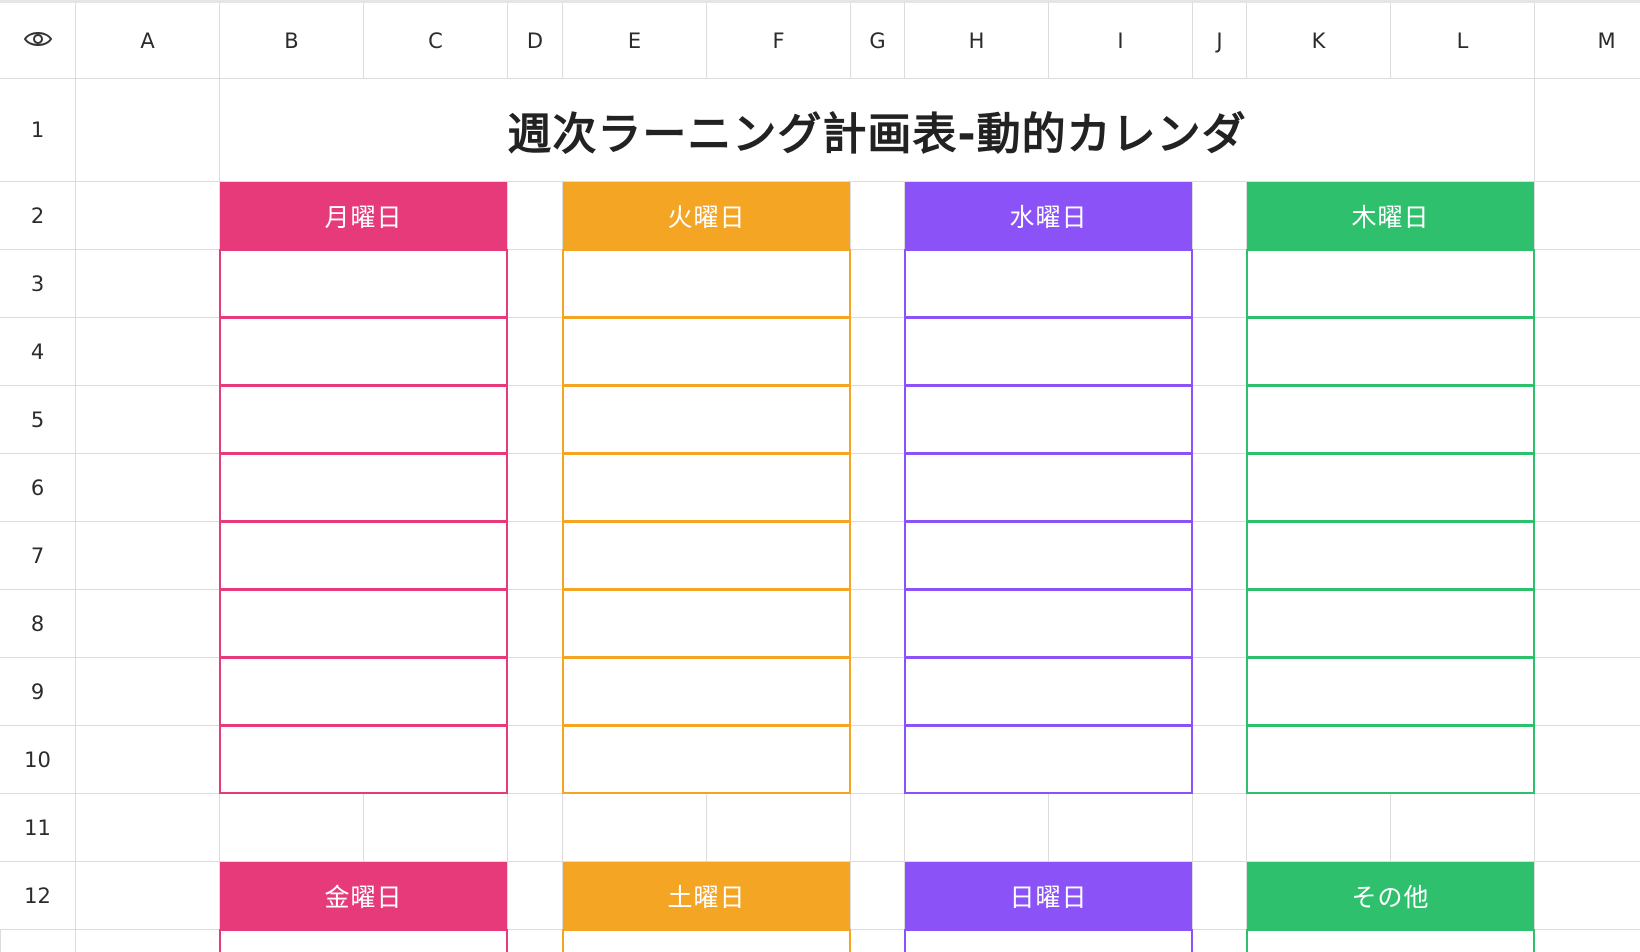 The image size is (1640, 952). What do you see at coordinates (37, 827) in the screenshot?
I see `row-header-11: 11` at bounding box center [37, 827].